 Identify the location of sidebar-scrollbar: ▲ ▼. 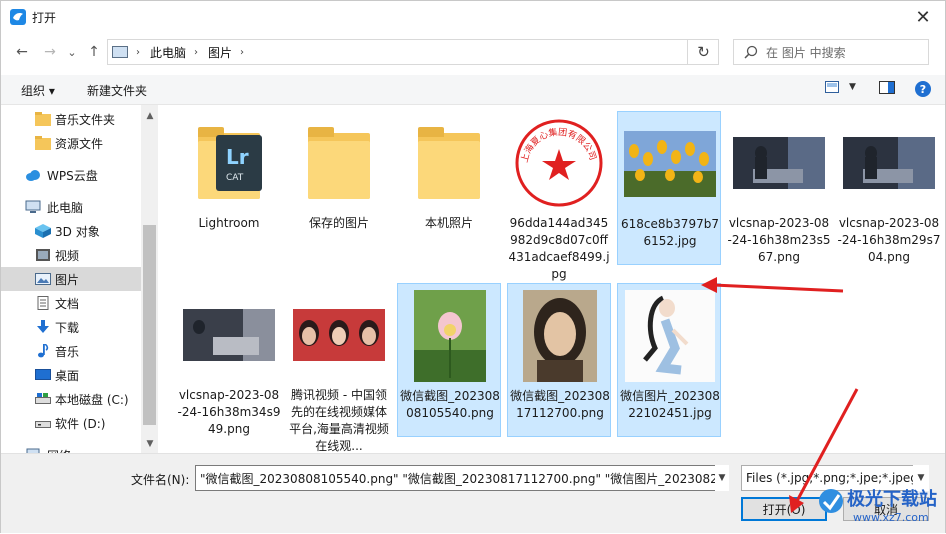
(149, 279).